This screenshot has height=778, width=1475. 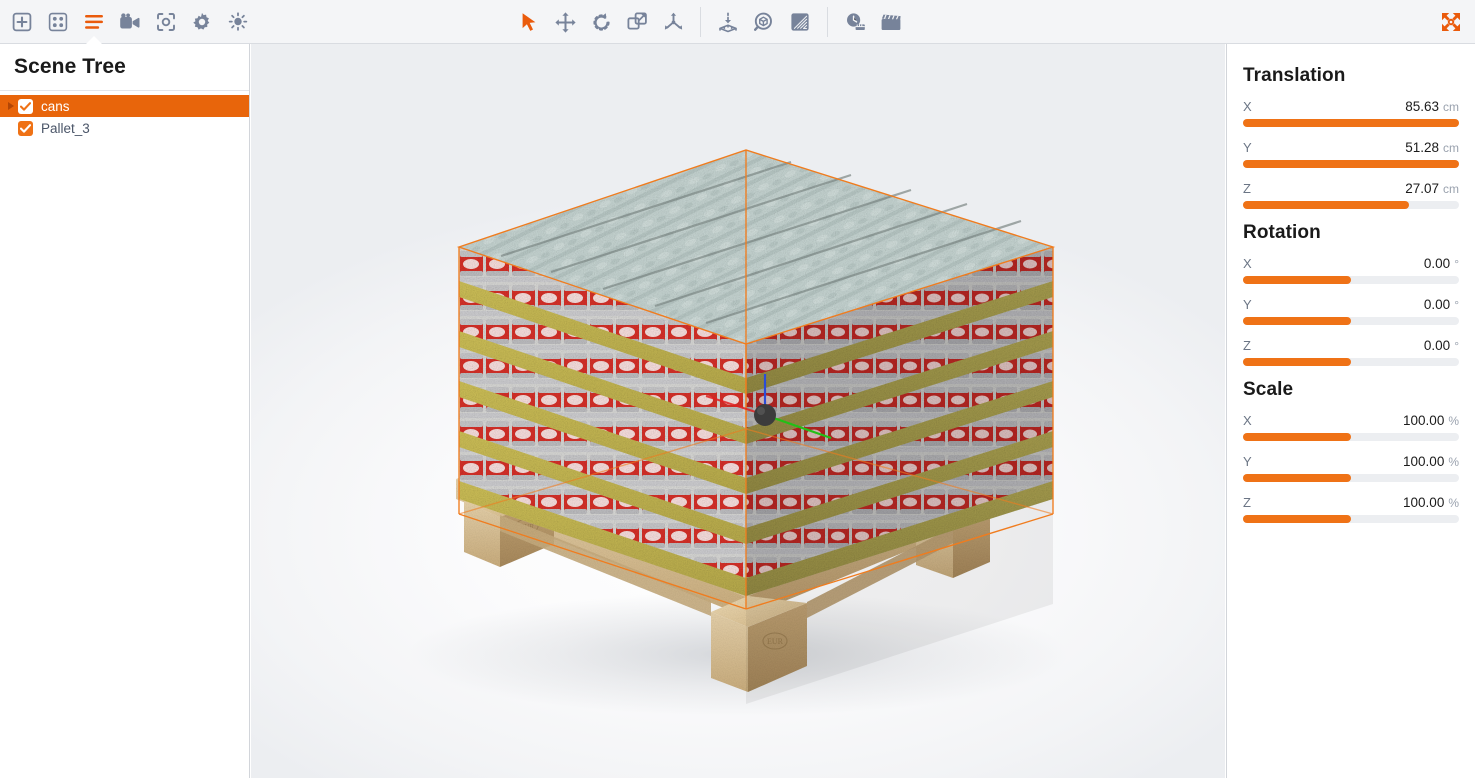 What do you see at coordinates (1351, 304) in the screenshot?
I see `property-label-line: Y 0.00 °` at bounding box center [1351, 304].